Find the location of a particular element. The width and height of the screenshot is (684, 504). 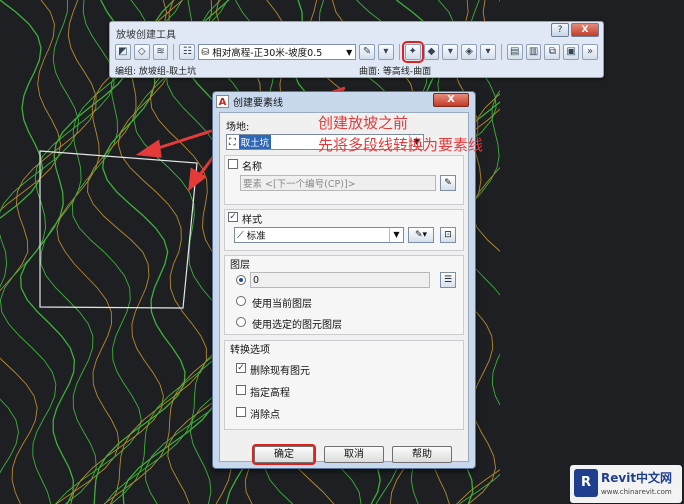

dialog-title: 创建要素线 is located at coordinates (258, 103).